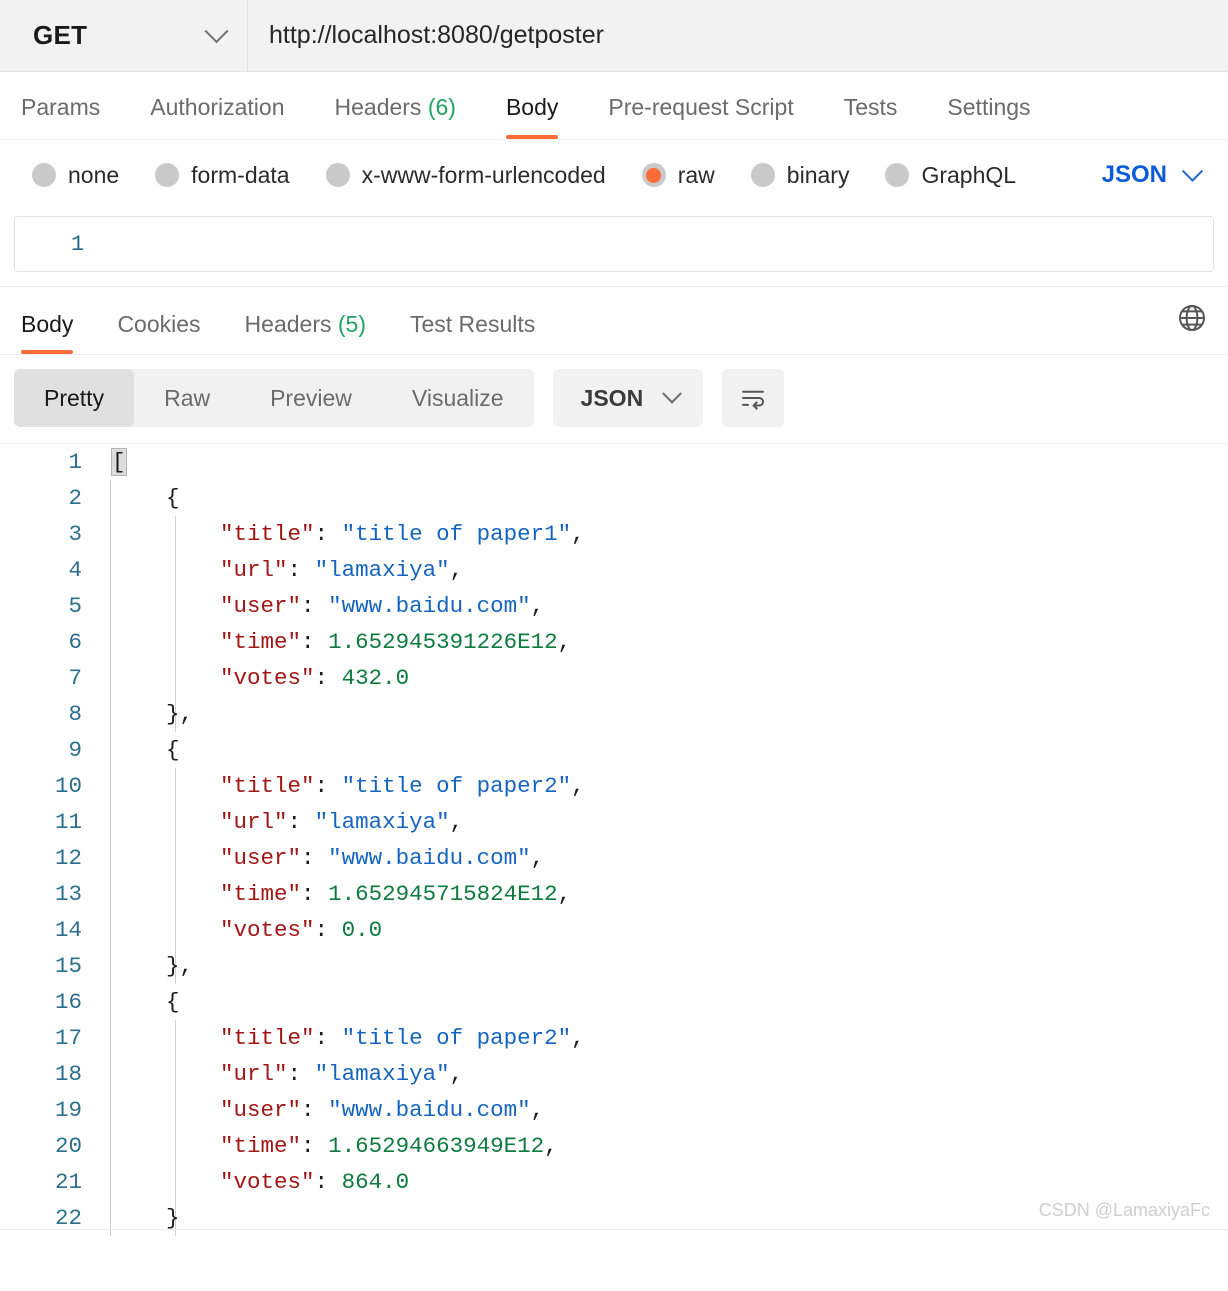  What do you see at coordinates (395, 116) in the screenshot?
I see `request-tab-headers: Headers (6)` at bounding box center [395, 116].